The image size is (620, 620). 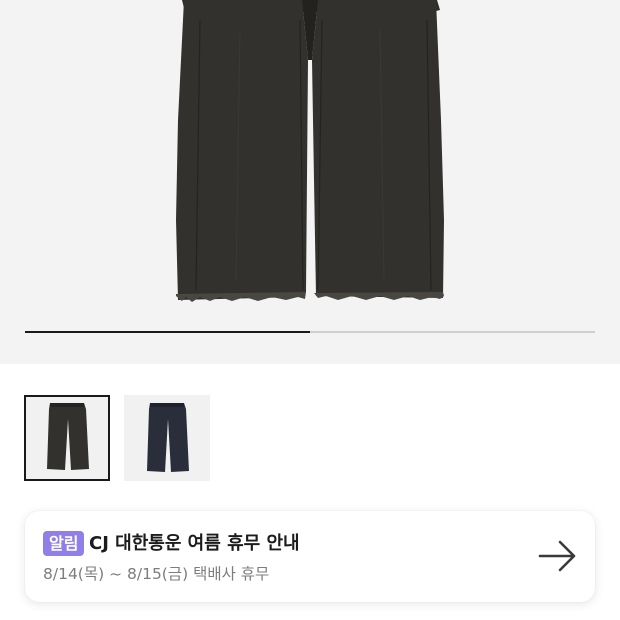 What do you see at coordinates (167, 332) in the screenshot?
I see `gallery-progress-fill` at bounding box center [167, 332].